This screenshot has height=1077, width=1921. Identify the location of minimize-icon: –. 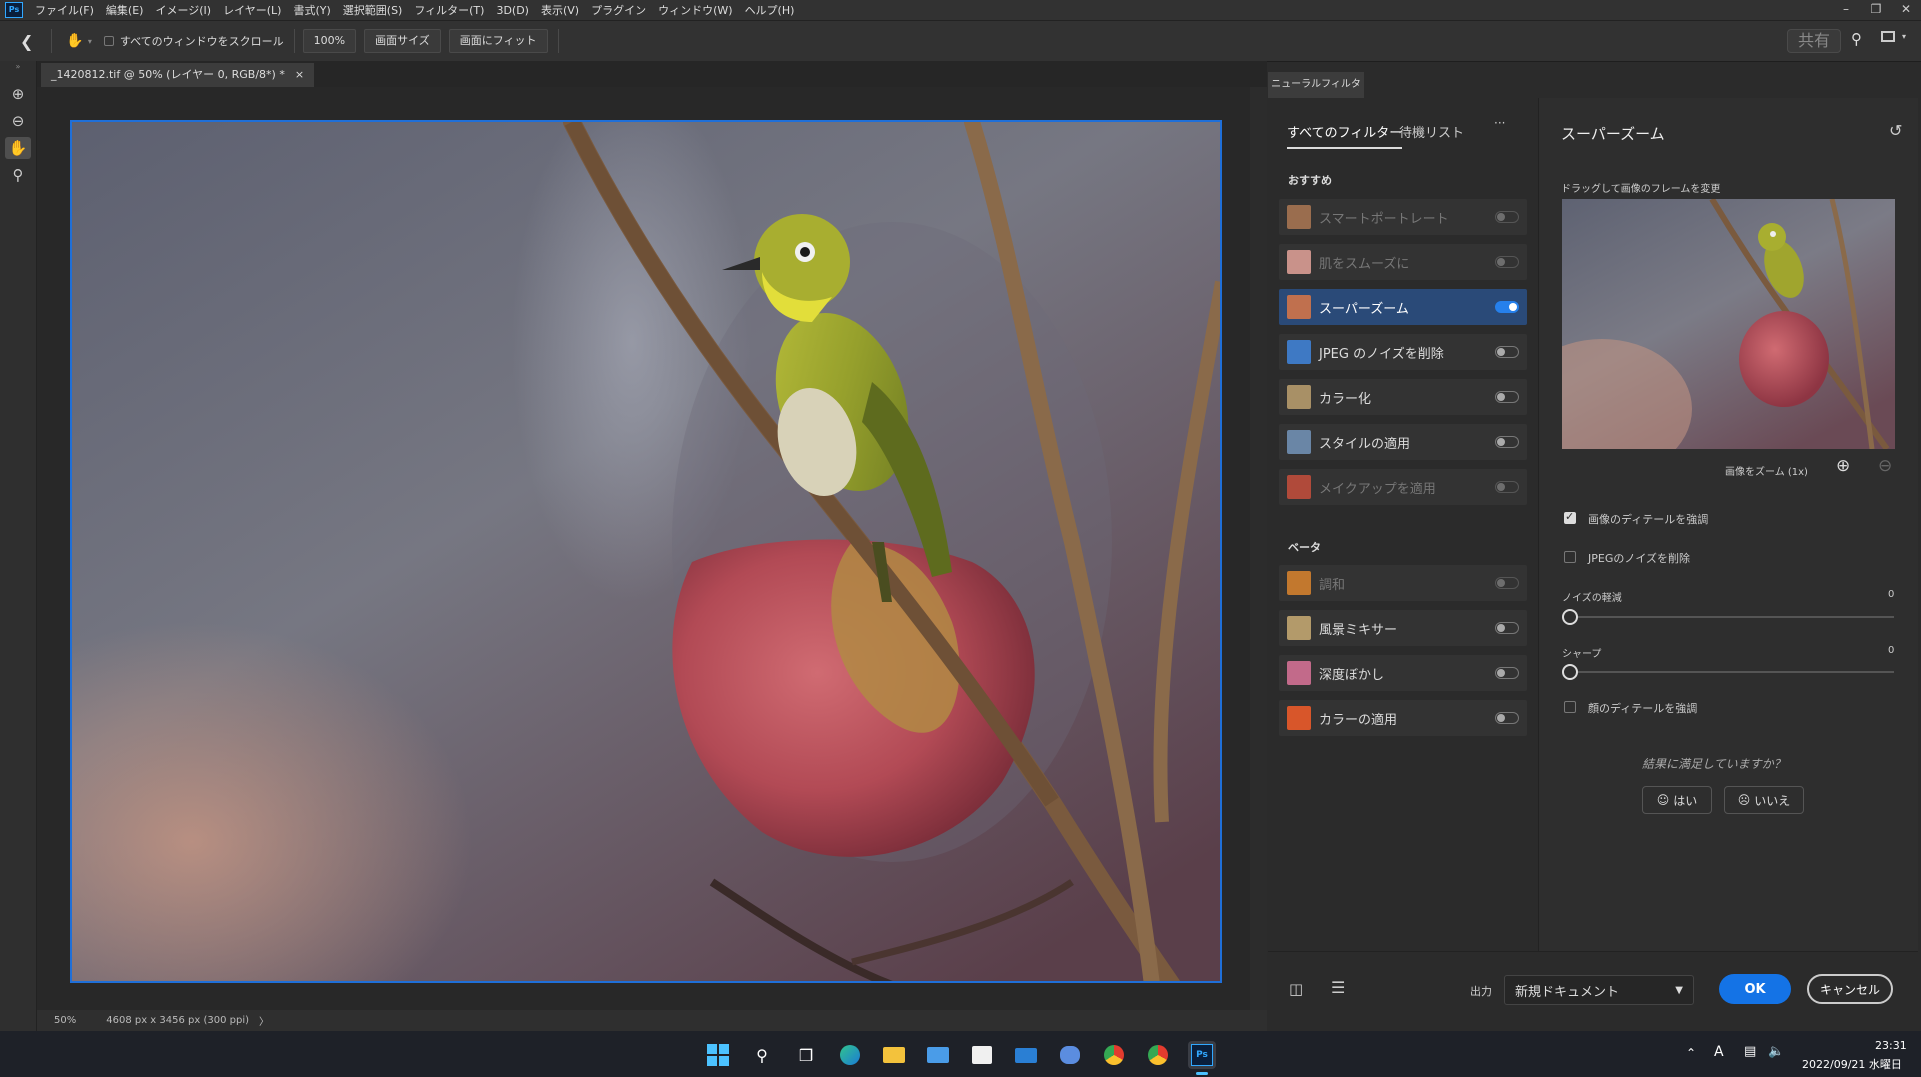
(1846, 10).